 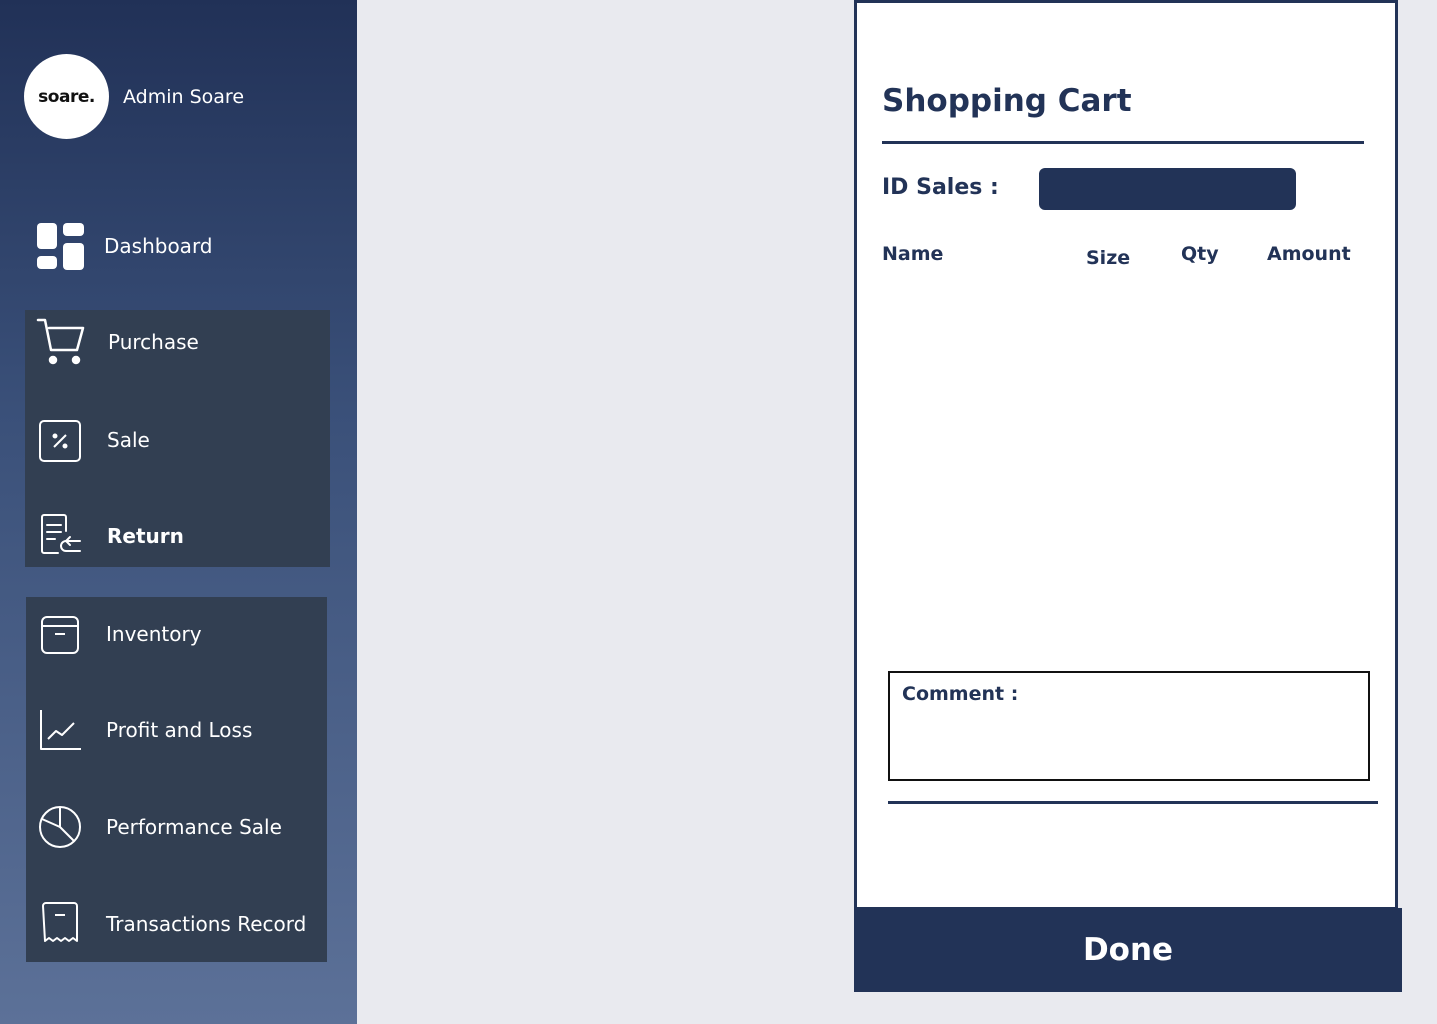 What do you see at coordinates (61, 342) in the screenshot?
I see `cart-icon` at bounding box center [61, 342].